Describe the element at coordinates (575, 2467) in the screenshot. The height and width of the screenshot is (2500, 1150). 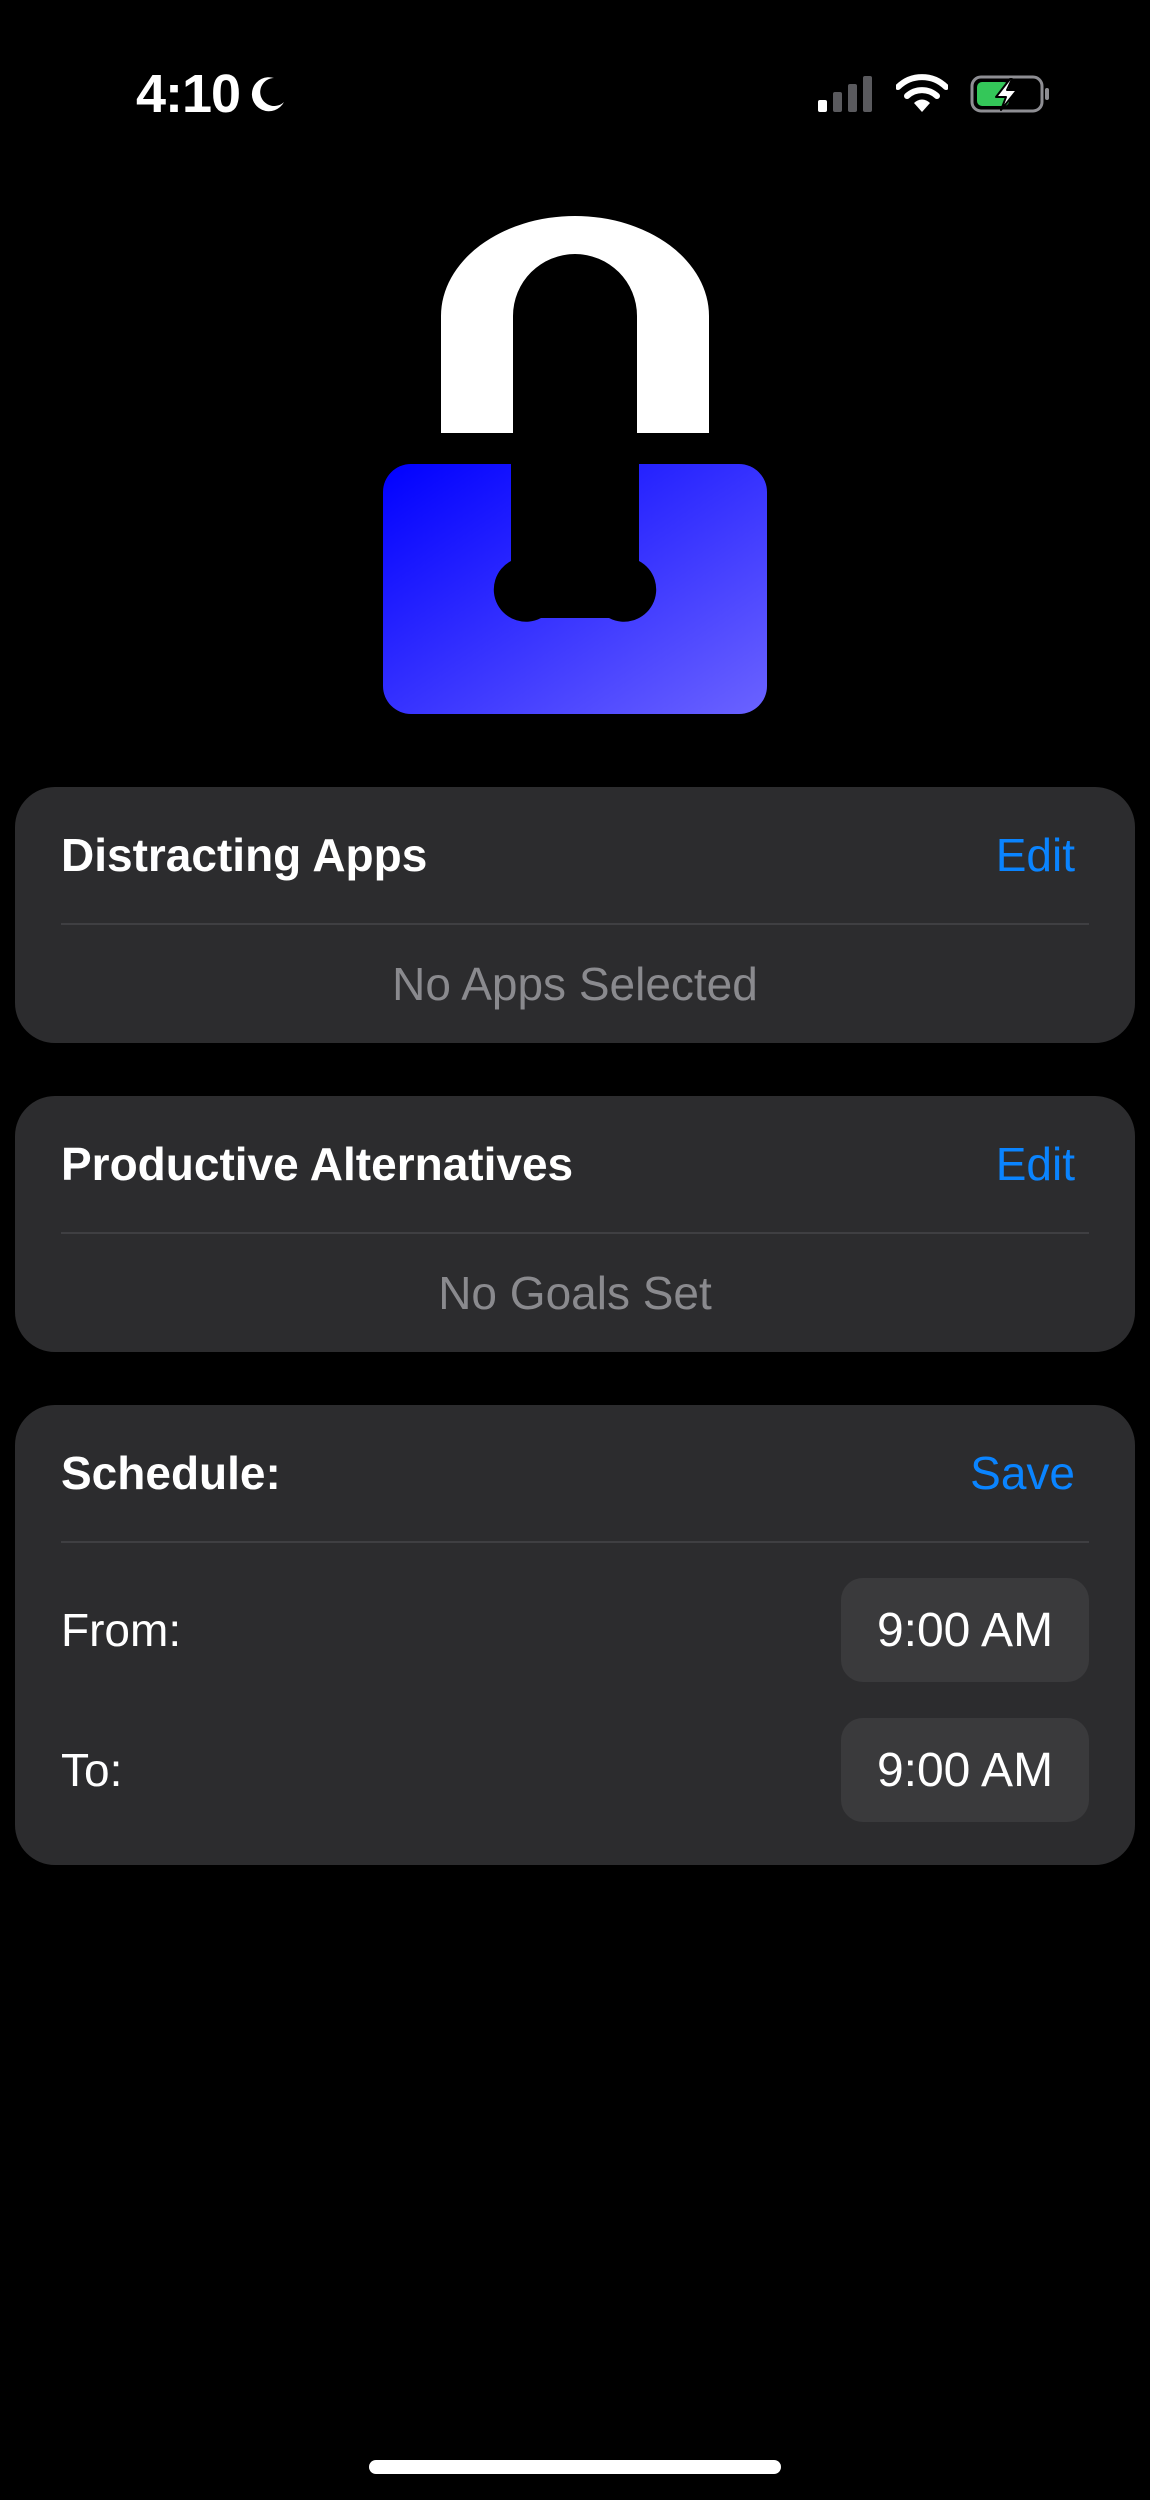
I see `home-indicator` at that location.